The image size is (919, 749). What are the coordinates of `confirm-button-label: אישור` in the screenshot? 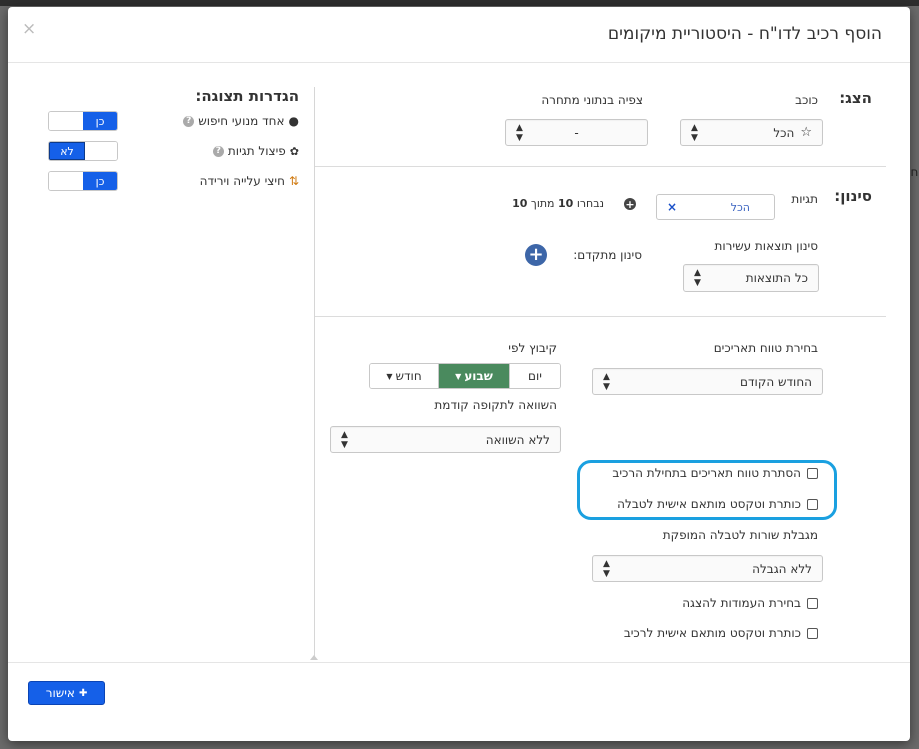 It's located at (60, 693).